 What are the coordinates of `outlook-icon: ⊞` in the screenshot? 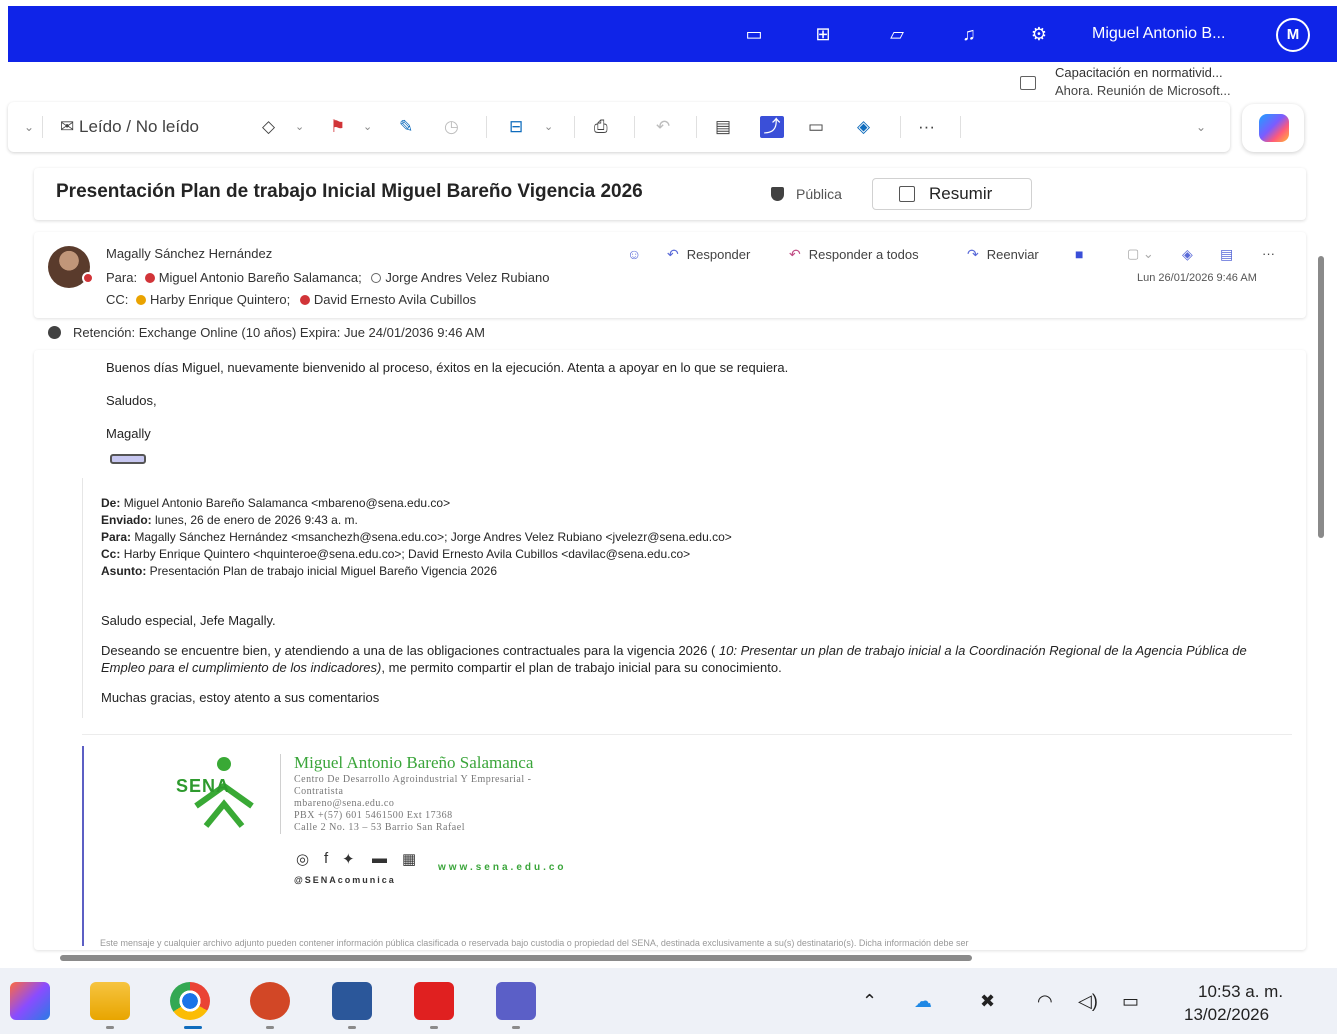 It's located at (823, 34).